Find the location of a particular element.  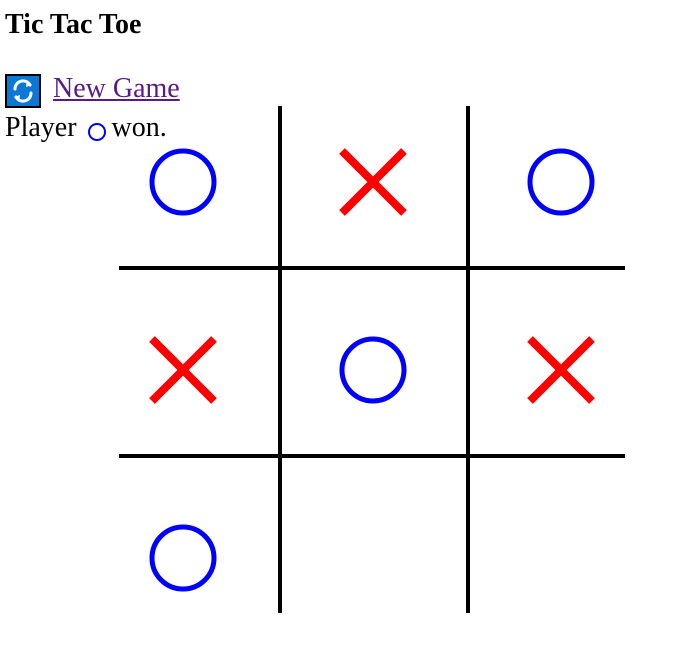

refresh-icon is located at coordinates (23, 91).